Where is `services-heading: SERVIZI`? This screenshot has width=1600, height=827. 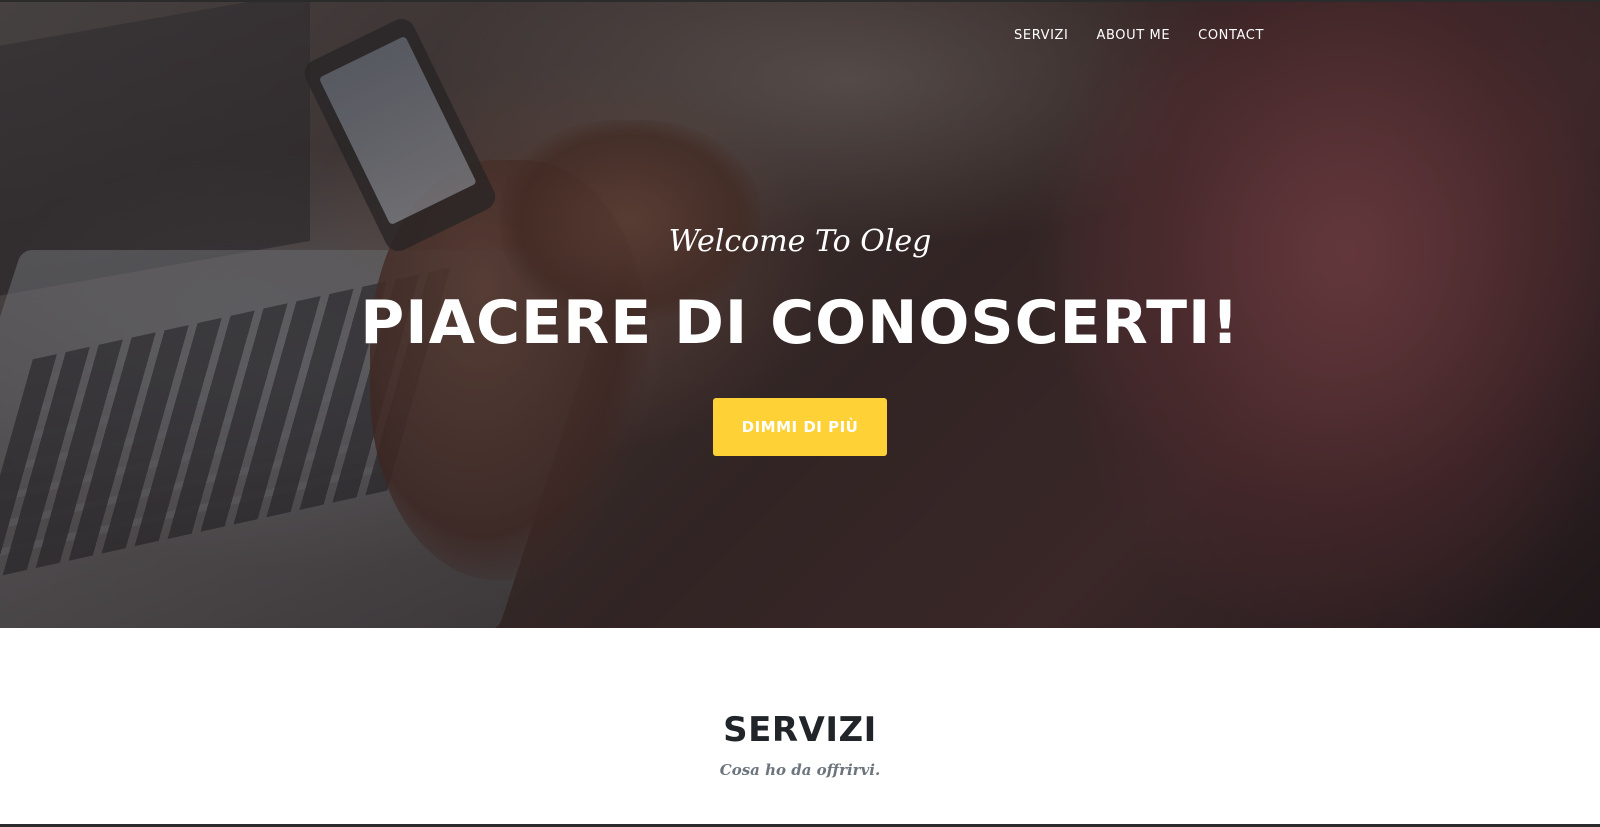 services-heading: SERVIZI is located at coordinates (800, 730).